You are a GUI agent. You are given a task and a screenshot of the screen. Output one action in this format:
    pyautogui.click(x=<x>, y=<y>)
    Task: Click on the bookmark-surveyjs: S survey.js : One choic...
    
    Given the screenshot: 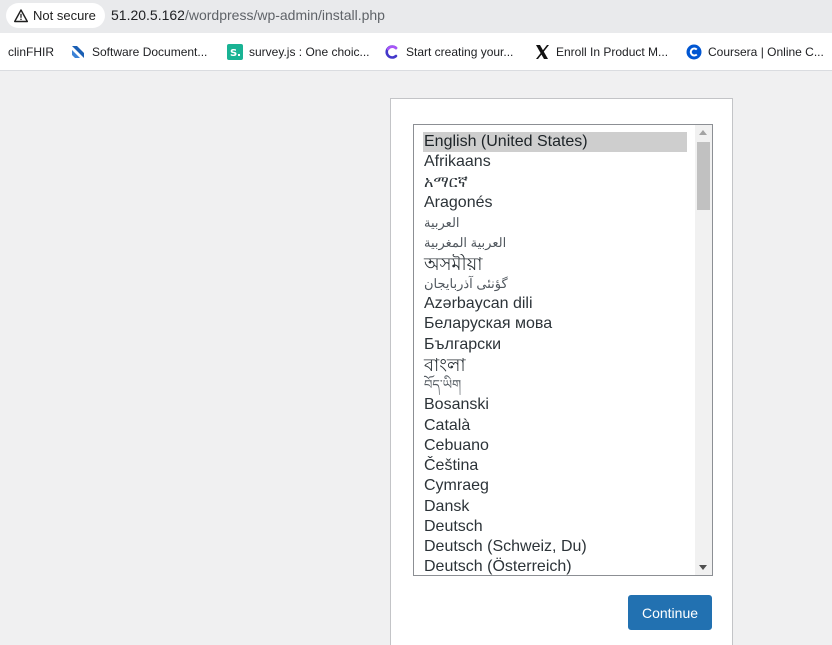 What is the action you would take?
    pyautogui.click(x=298, y=52)
    